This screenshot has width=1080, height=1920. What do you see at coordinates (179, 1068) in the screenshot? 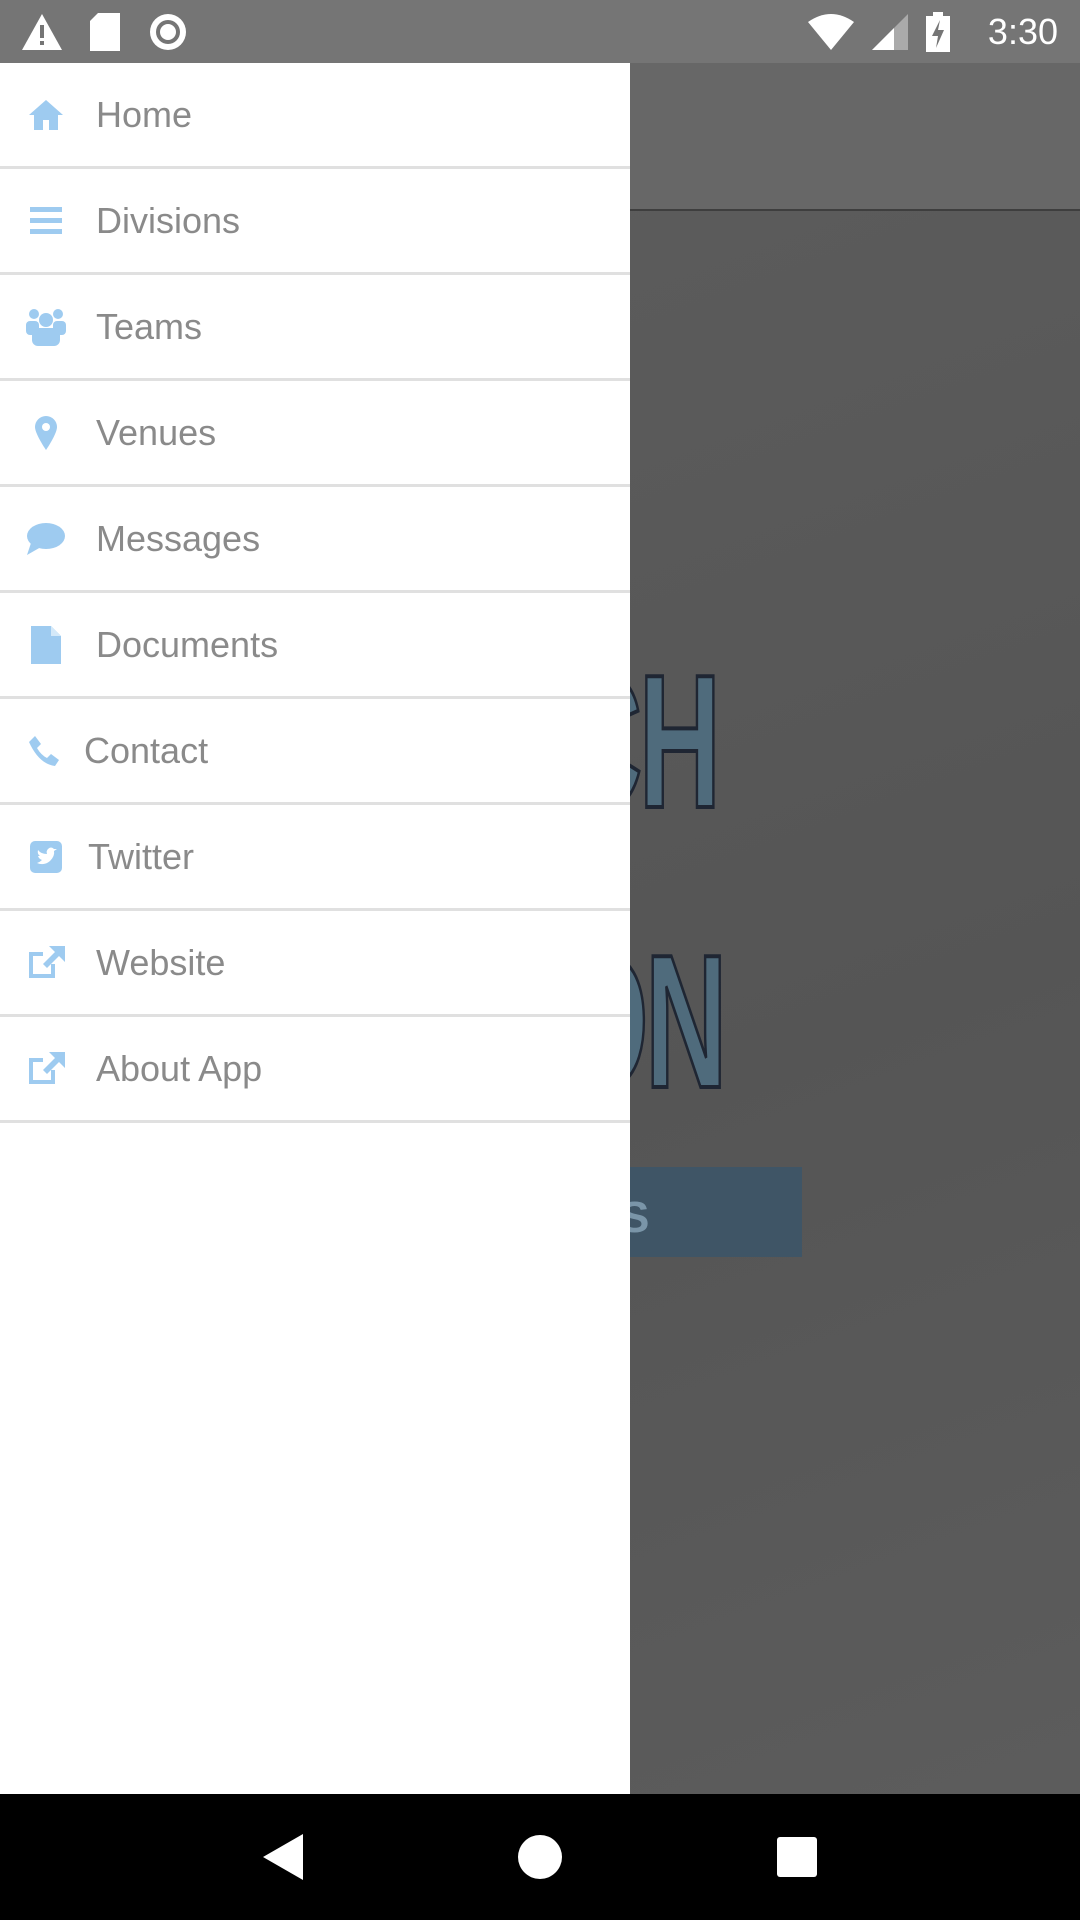
I see `drawer-item-label: About App` at bounding box center [179, 1068].